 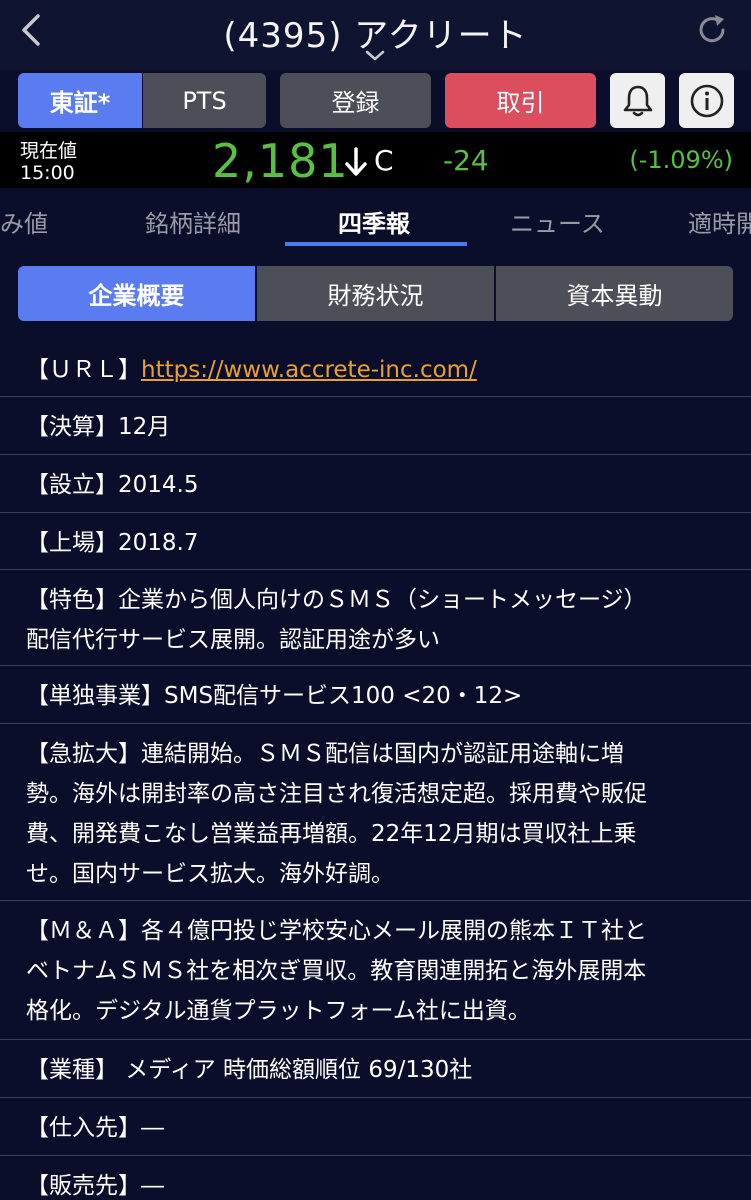 What do you see at coordinates (249, 1070) in the screenshot?
I see `industry-text: 【業種】 メディア 時価総額順位 69/130社` at bounding box center [249, 1070].